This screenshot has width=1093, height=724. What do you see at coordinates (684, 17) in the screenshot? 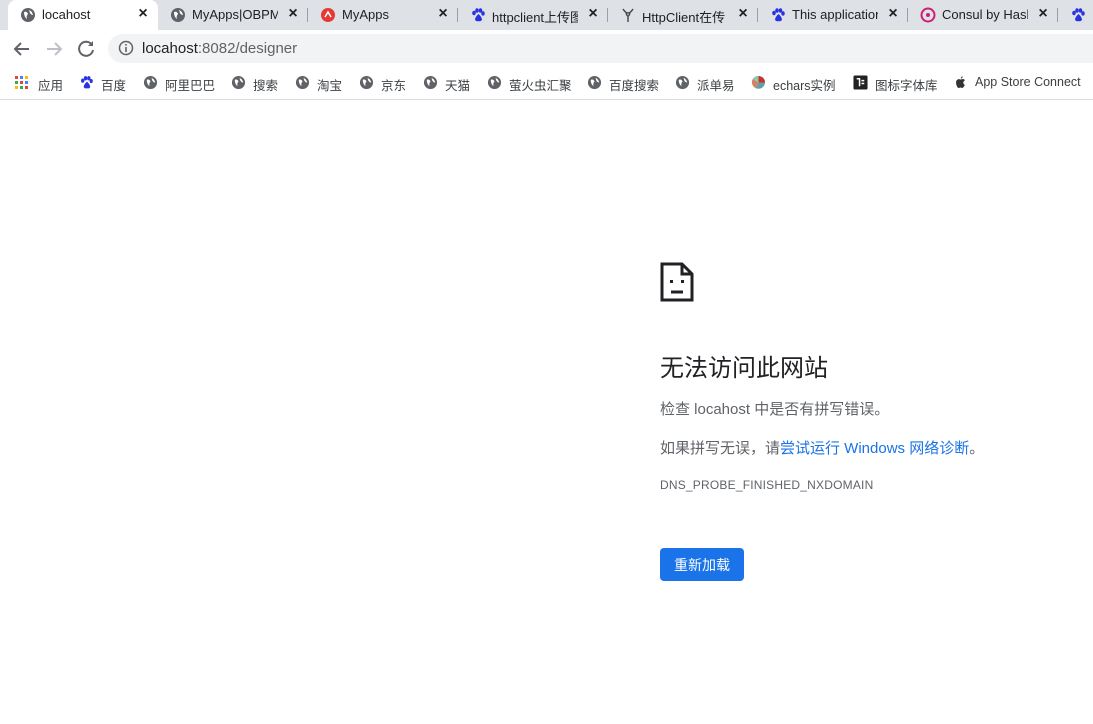
I see `tab-title: HttpClient在传` at bounding box center [684, 17].